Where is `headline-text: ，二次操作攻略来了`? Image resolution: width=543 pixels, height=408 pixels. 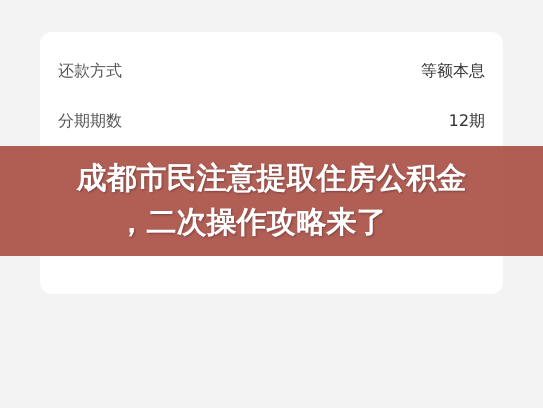 headline-text: ，二次操作攻略来了 is located at coordinates (252, 223).